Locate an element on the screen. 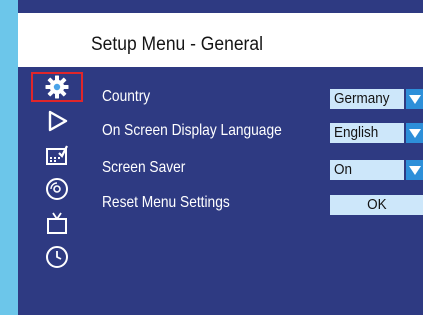 The image size is (423, 315). reset-menu-label: Reset Menu Settings is located at coordinates (166, 202).